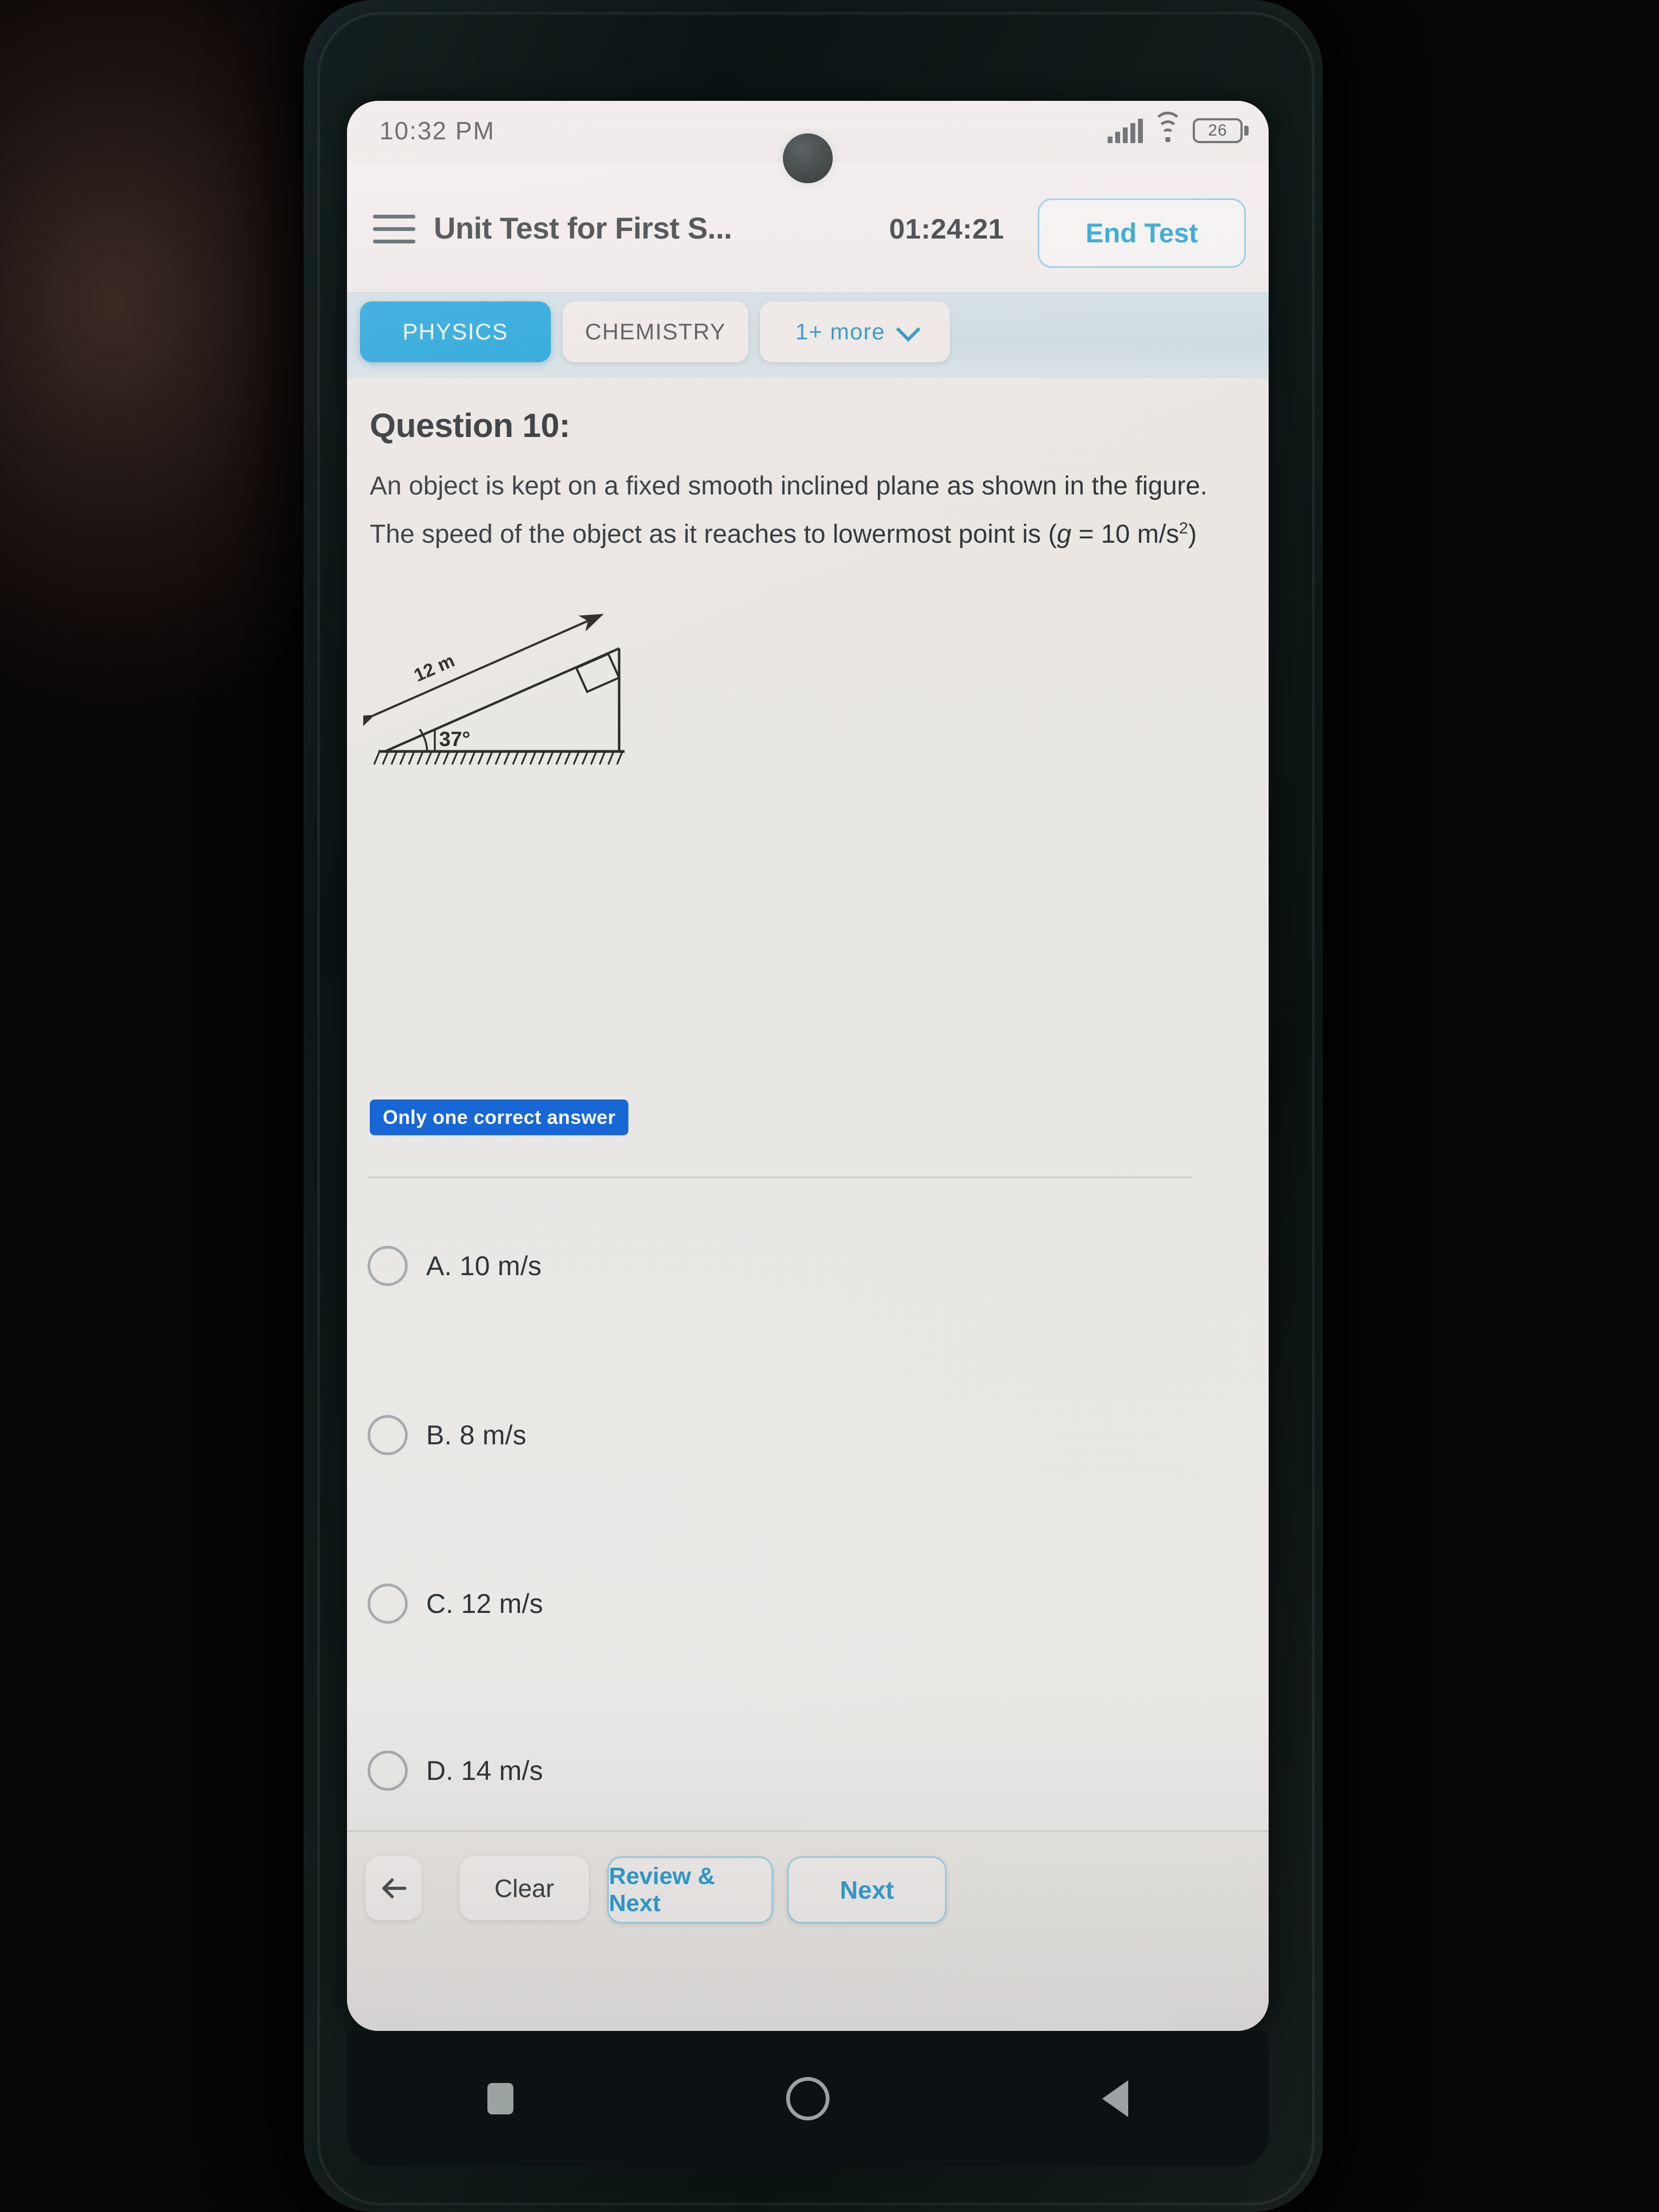  Describe the element at coordinates (1183, 528) in the screenshot. I see `unit-exponent: 2` at that location.